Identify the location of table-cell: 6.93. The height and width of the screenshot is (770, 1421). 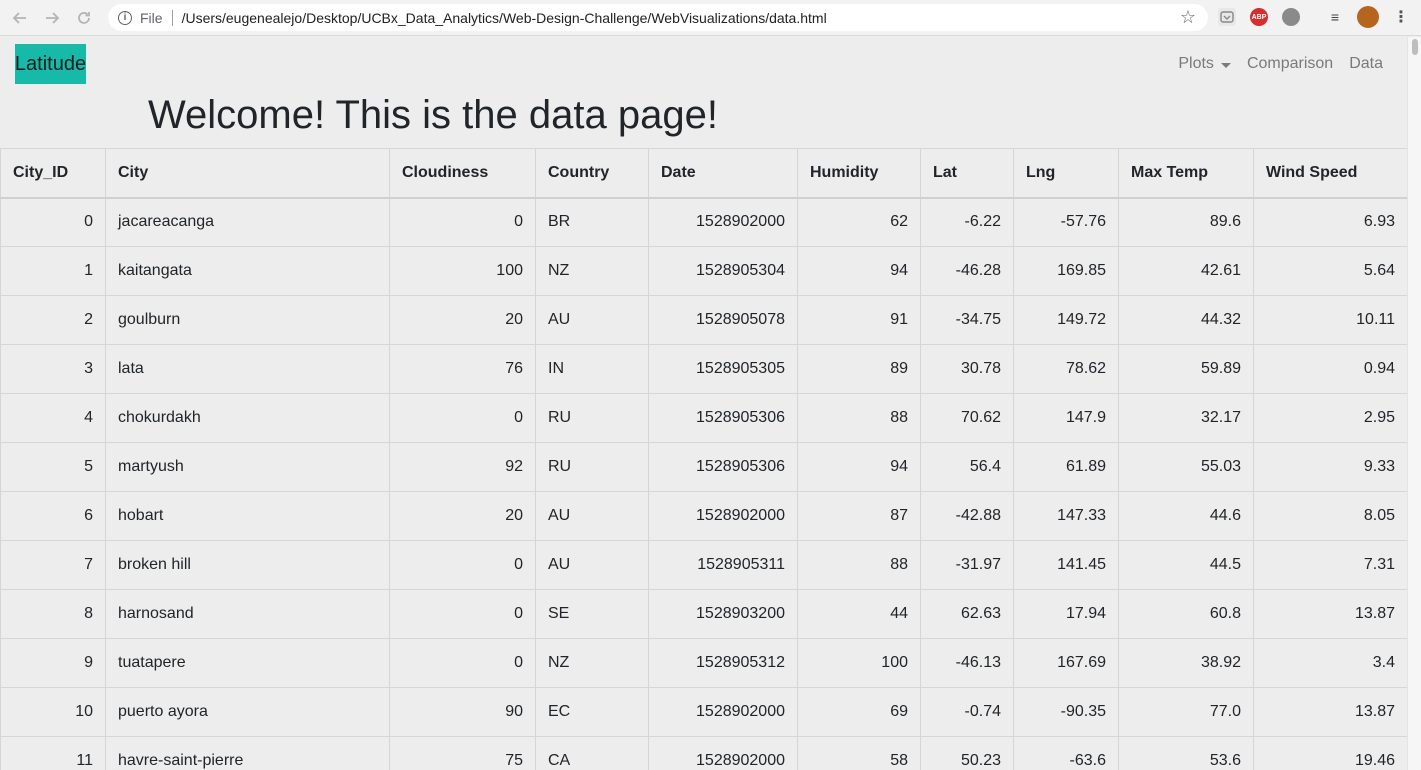
(1330, 222).